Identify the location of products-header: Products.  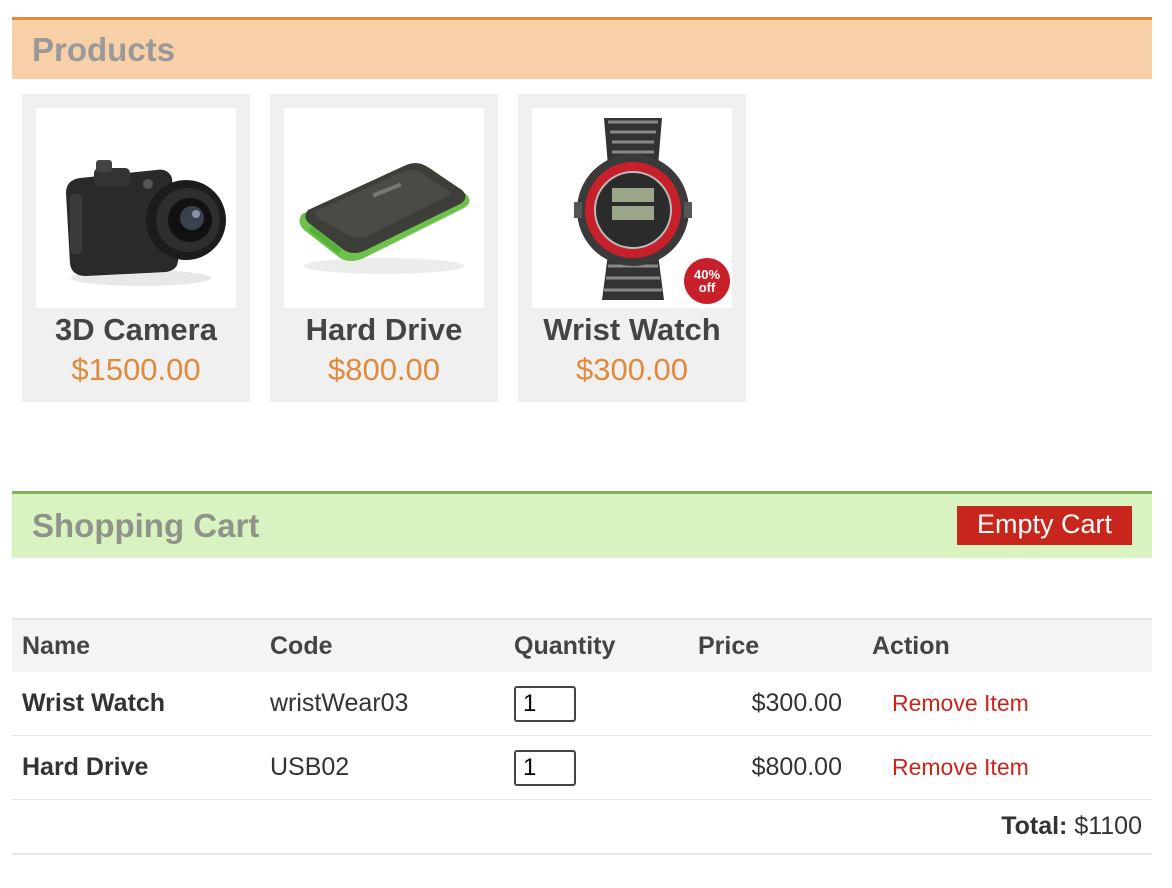
(582, 48).